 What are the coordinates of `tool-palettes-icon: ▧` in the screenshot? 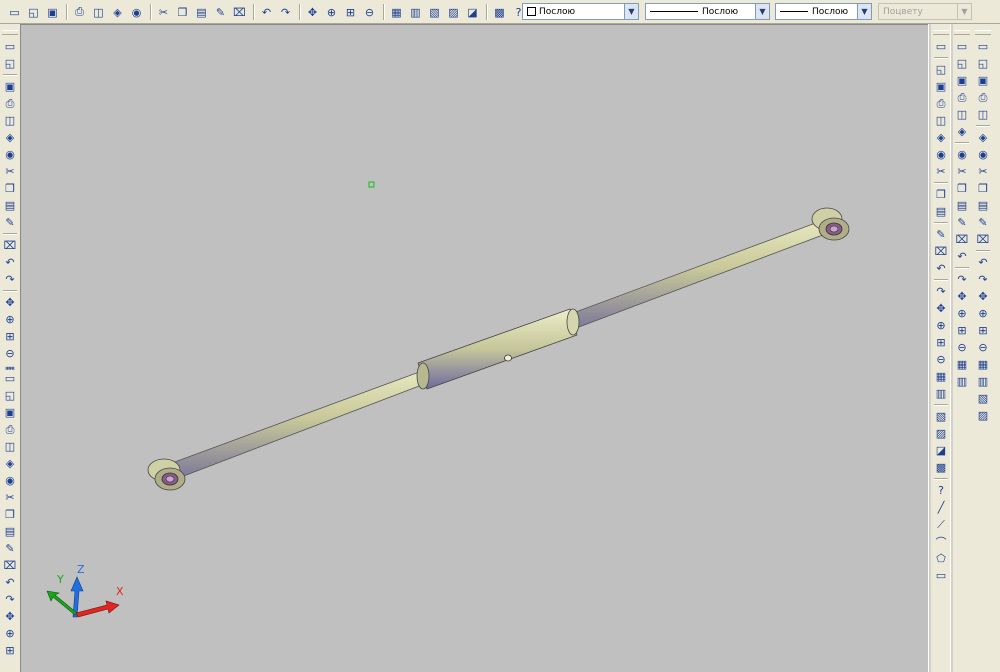 It's located at (434, 12).